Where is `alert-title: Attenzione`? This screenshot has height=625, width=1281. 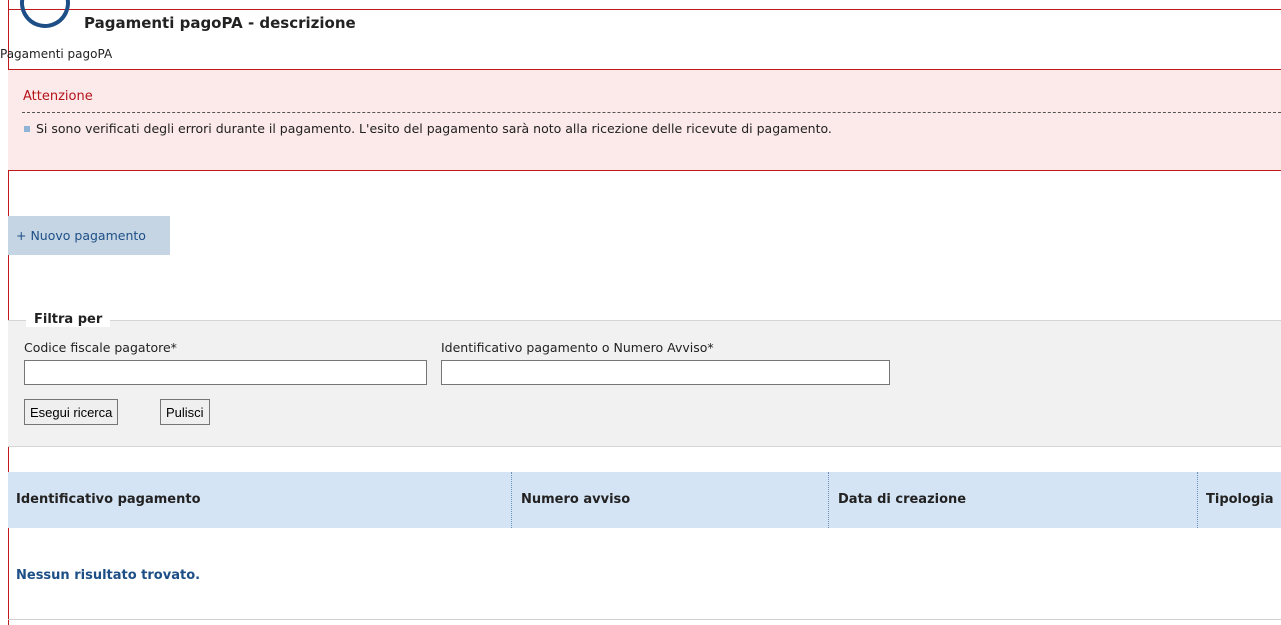
alert-title: Attenzione is located at coordinates (58, 96).